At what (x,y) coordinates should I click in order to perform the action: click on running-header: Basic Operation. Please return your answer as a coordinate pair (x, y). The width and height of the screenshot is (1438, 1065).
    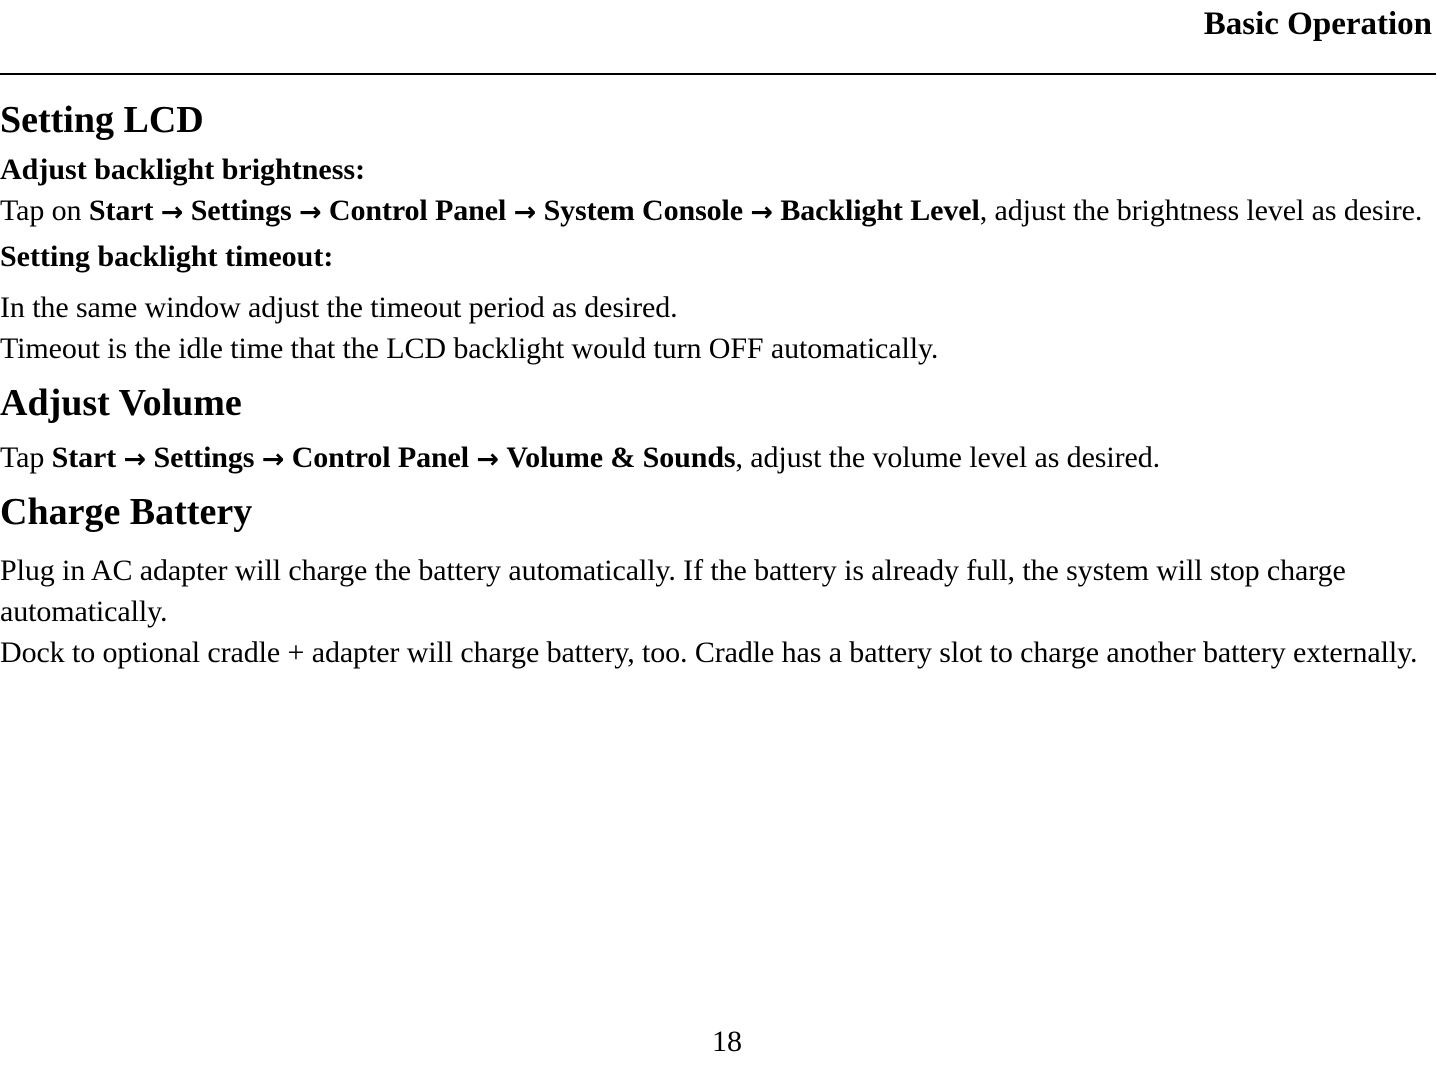
    Looking at the image, I should click on (716, 22).